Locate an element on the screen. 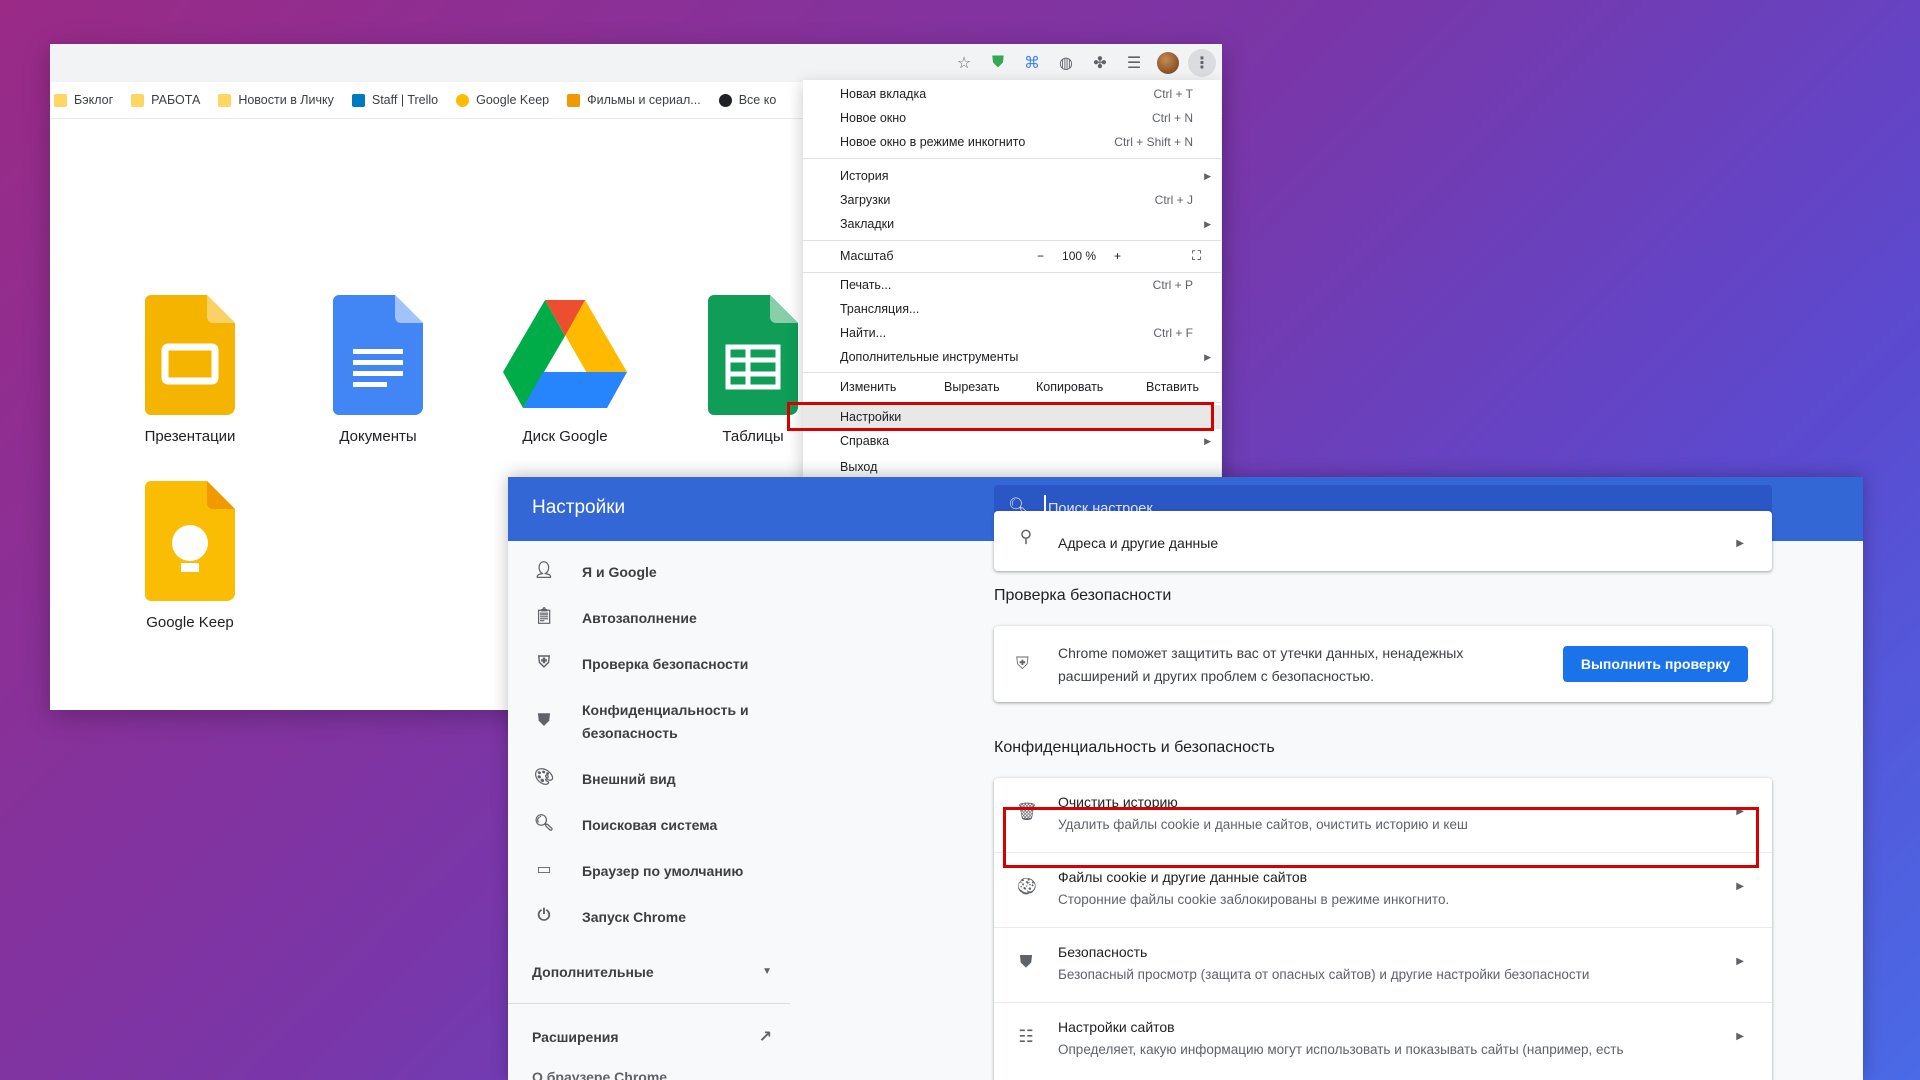  addresses-row: ⚲ Адреса и другие данные ▶ is located at coordinates (1383, 540).